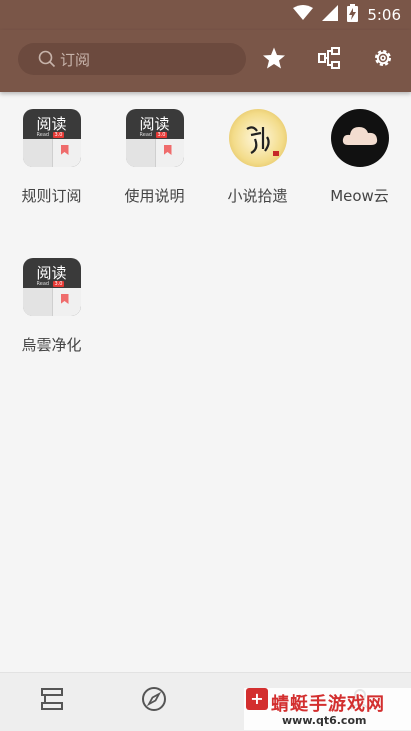 The width and height of the screenshot is (411, 731). I want to click on watermark: + 蜻蜓手游戏网 www.qt6.com, so click(327, 709).